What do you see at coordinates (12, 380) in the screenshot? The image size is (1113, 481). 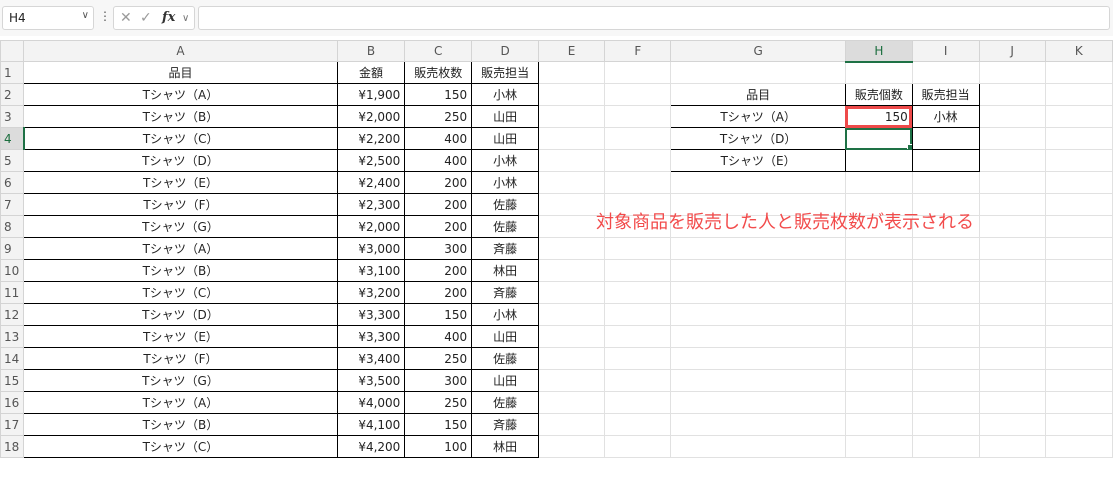 I see `row-header: 15` at bounding box center [12, 380].